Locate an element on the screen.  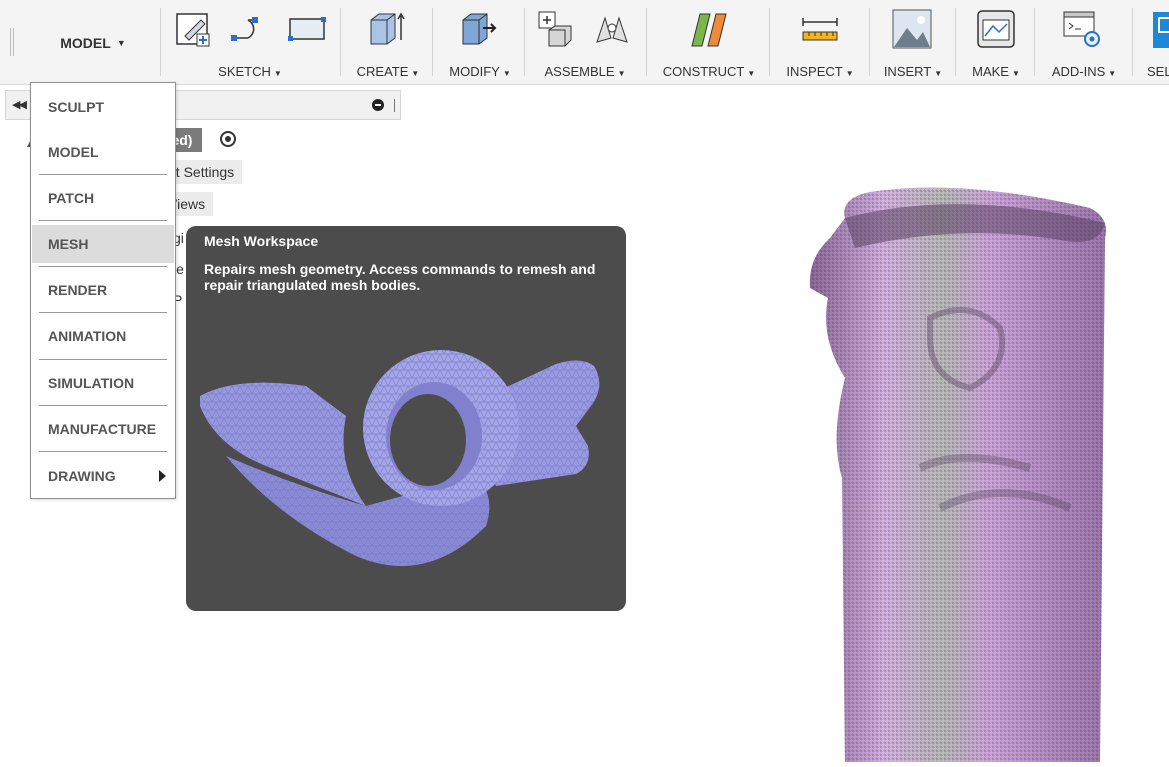
workspace-label: MODEL is located at coordinates (85, 43).